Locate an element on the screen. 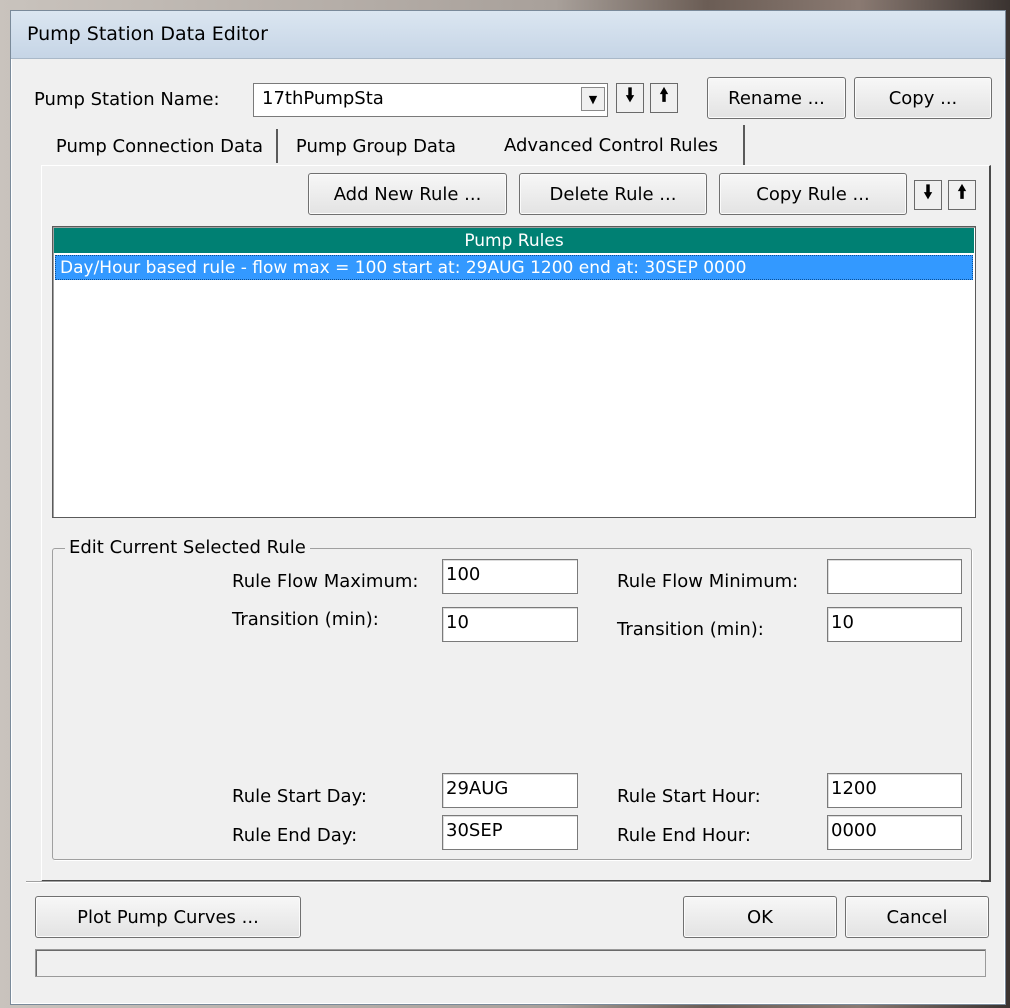 The height and width of the screenshot is (1008, 1010). transition-right-field: 10 is located at coordinates (894, 624).